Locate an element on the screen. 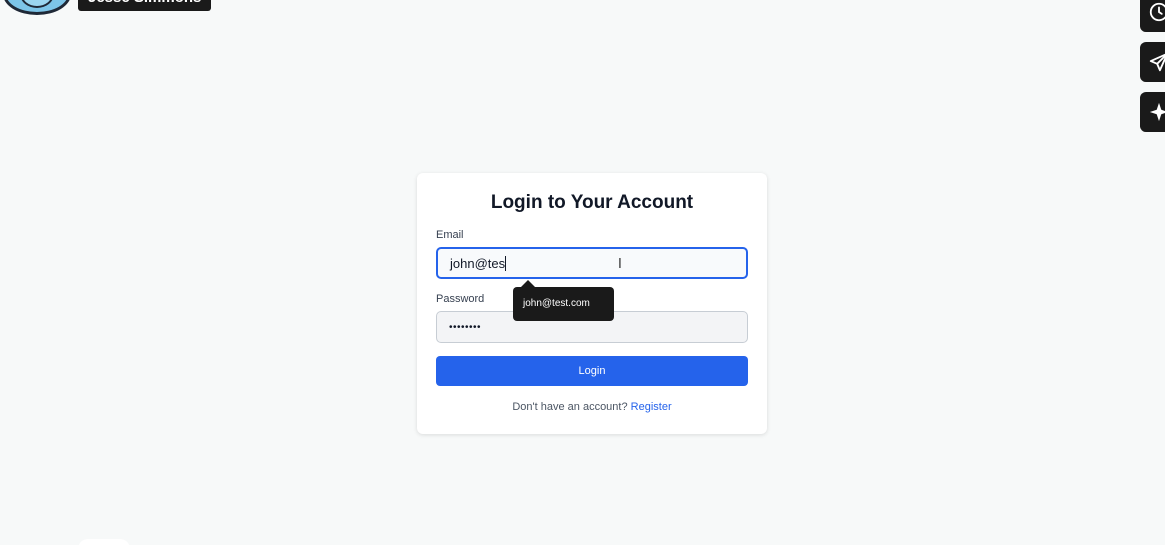 Image resolution: width=1165 pixels, height=545 pixels. avatar is located at coordinates (37, 7).